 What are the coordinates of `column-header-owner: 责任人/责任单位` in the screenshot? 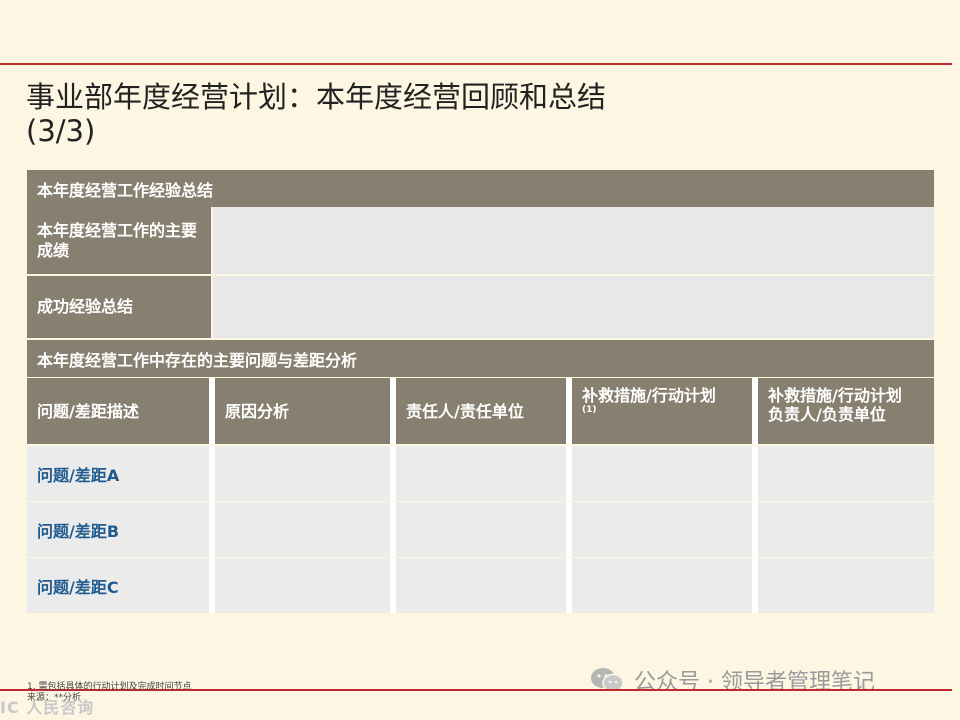 It's located at (481, 411).